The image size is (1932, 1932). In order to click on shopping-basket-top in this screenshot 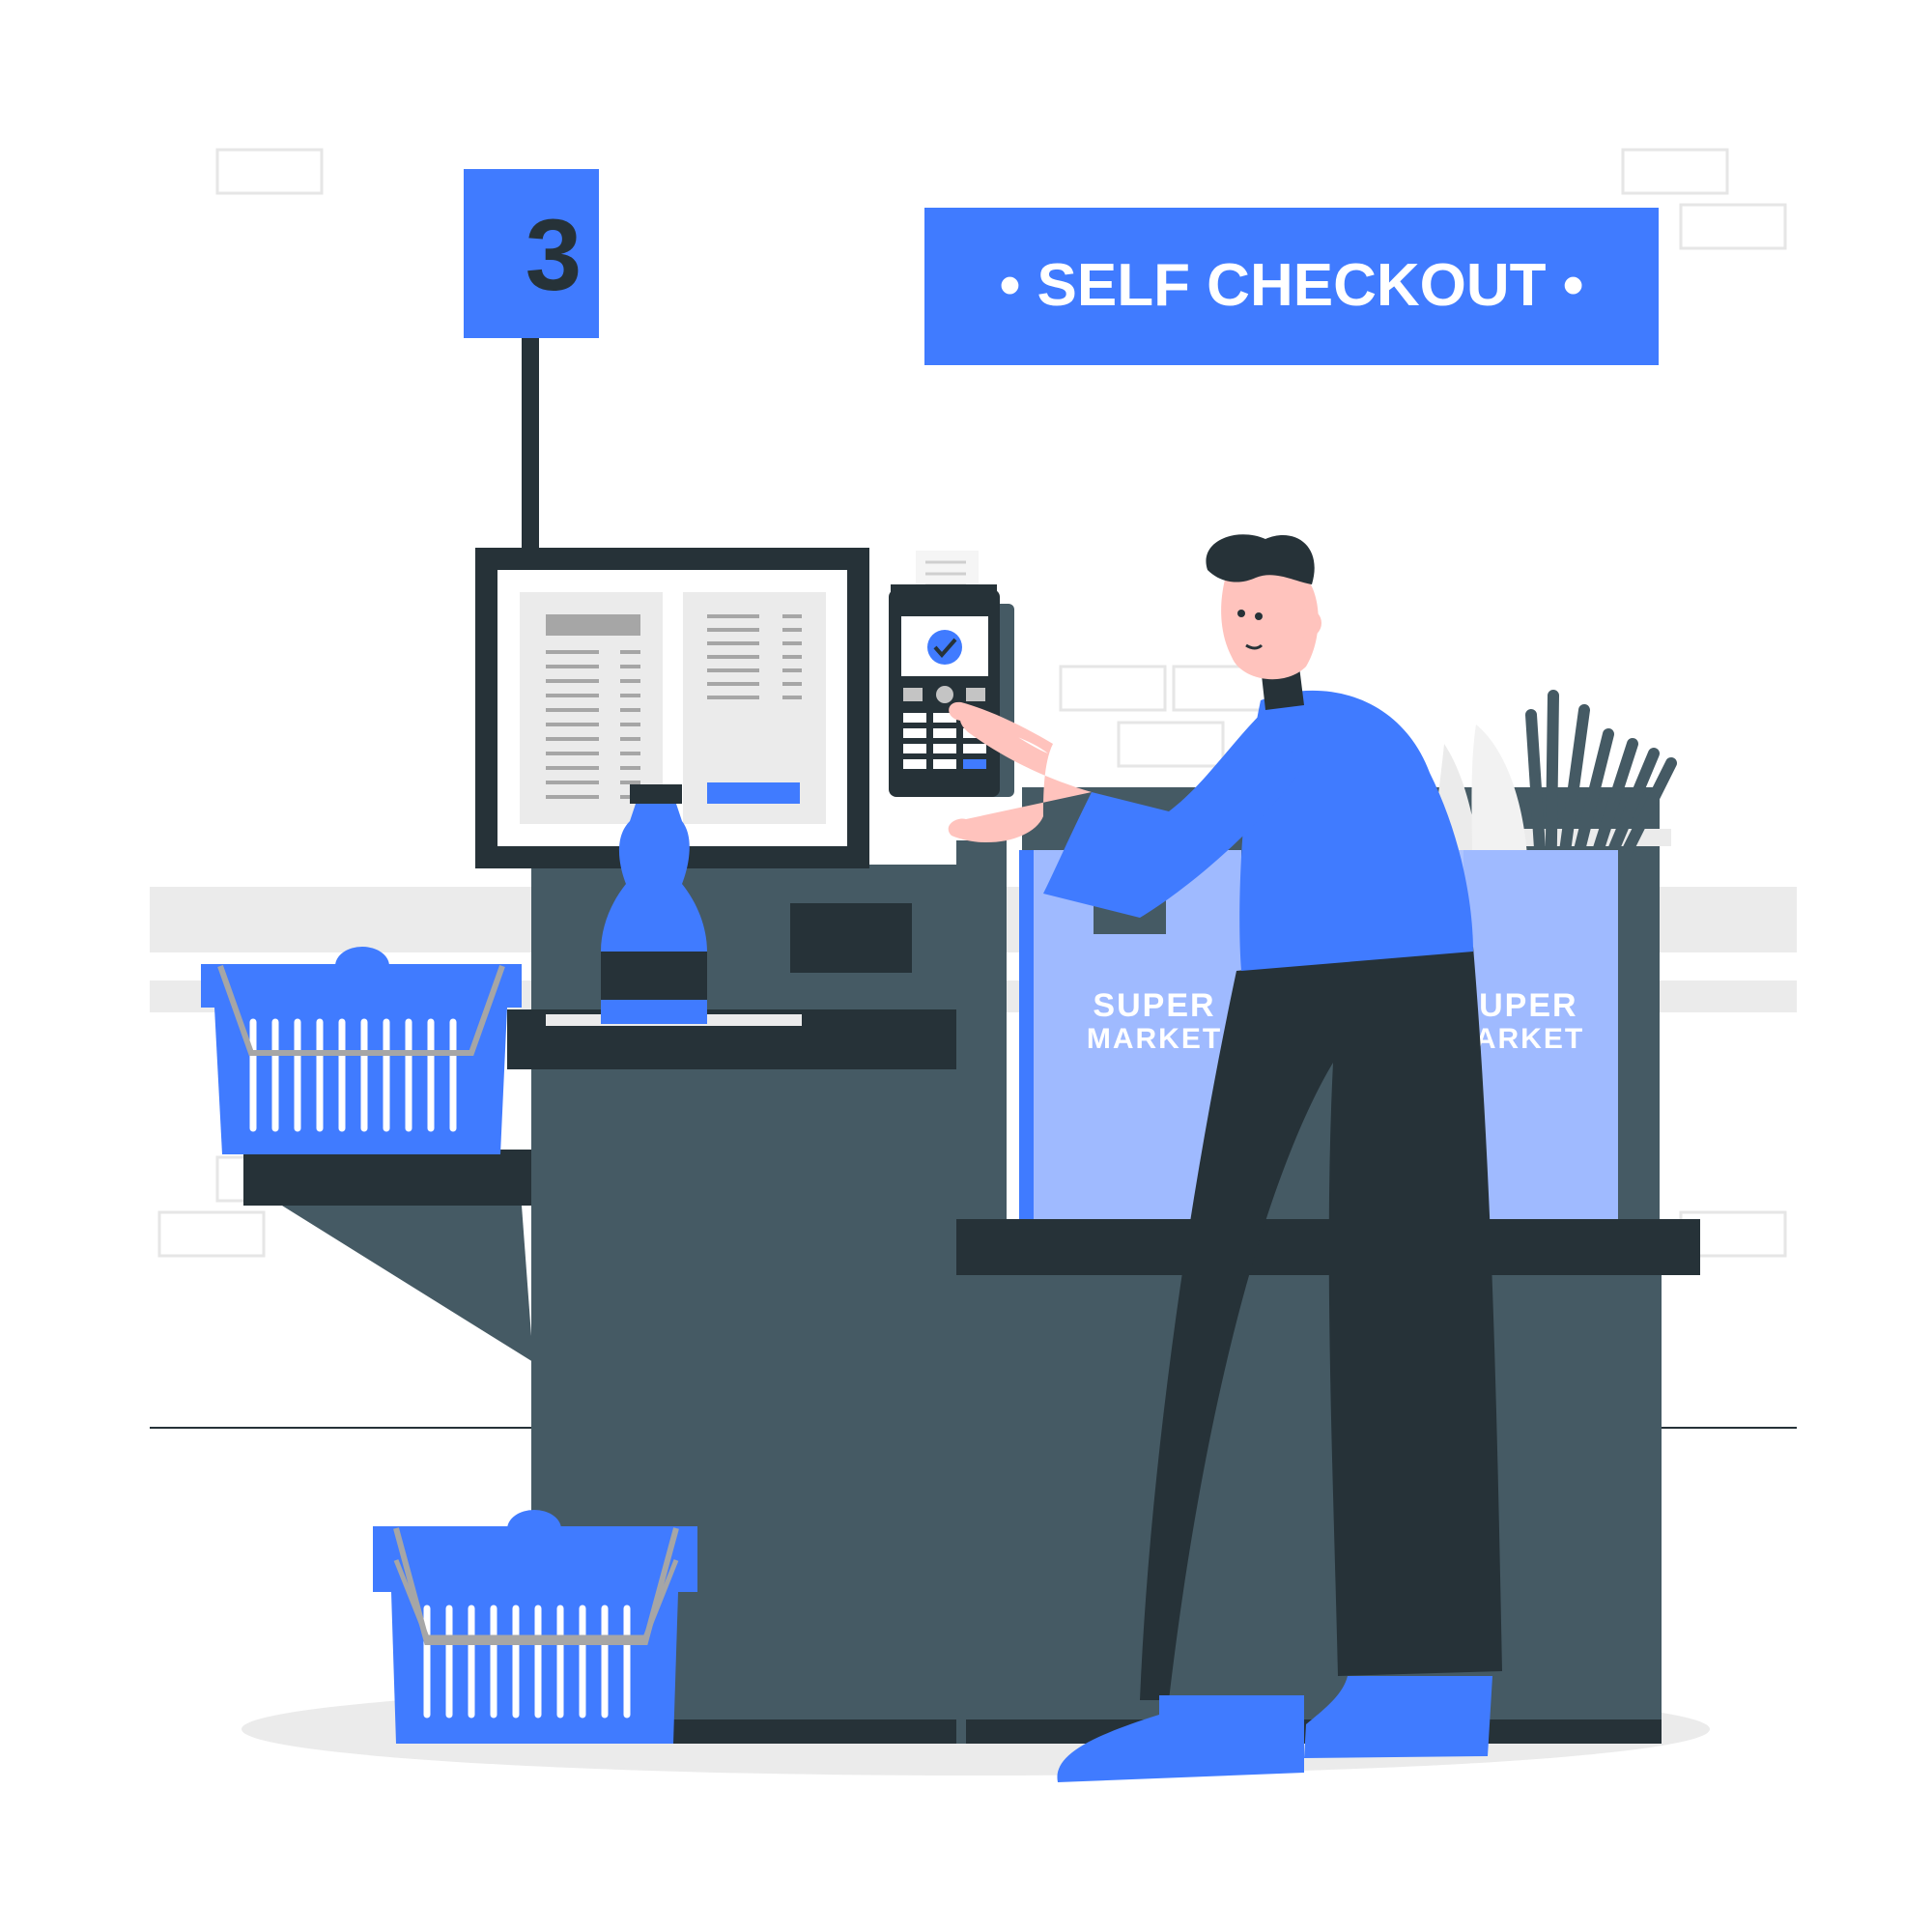, I will do `click(361, 1050)`.